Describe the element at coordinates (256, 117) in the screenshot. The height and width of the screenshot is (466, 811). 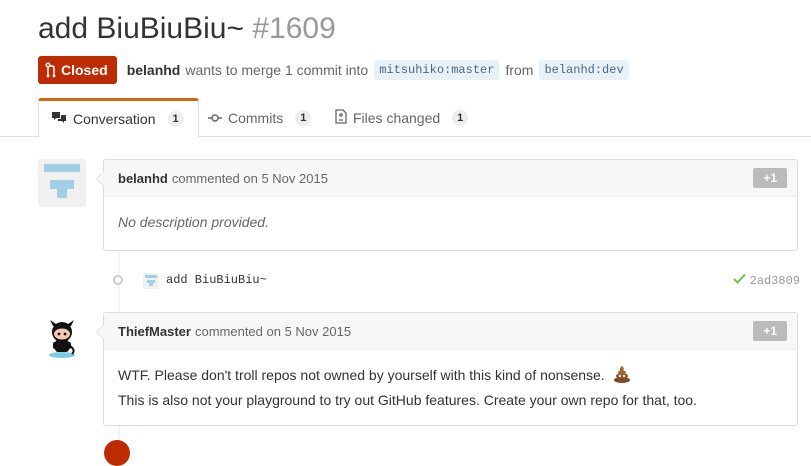
I see `tab-label: Commits` at that location.